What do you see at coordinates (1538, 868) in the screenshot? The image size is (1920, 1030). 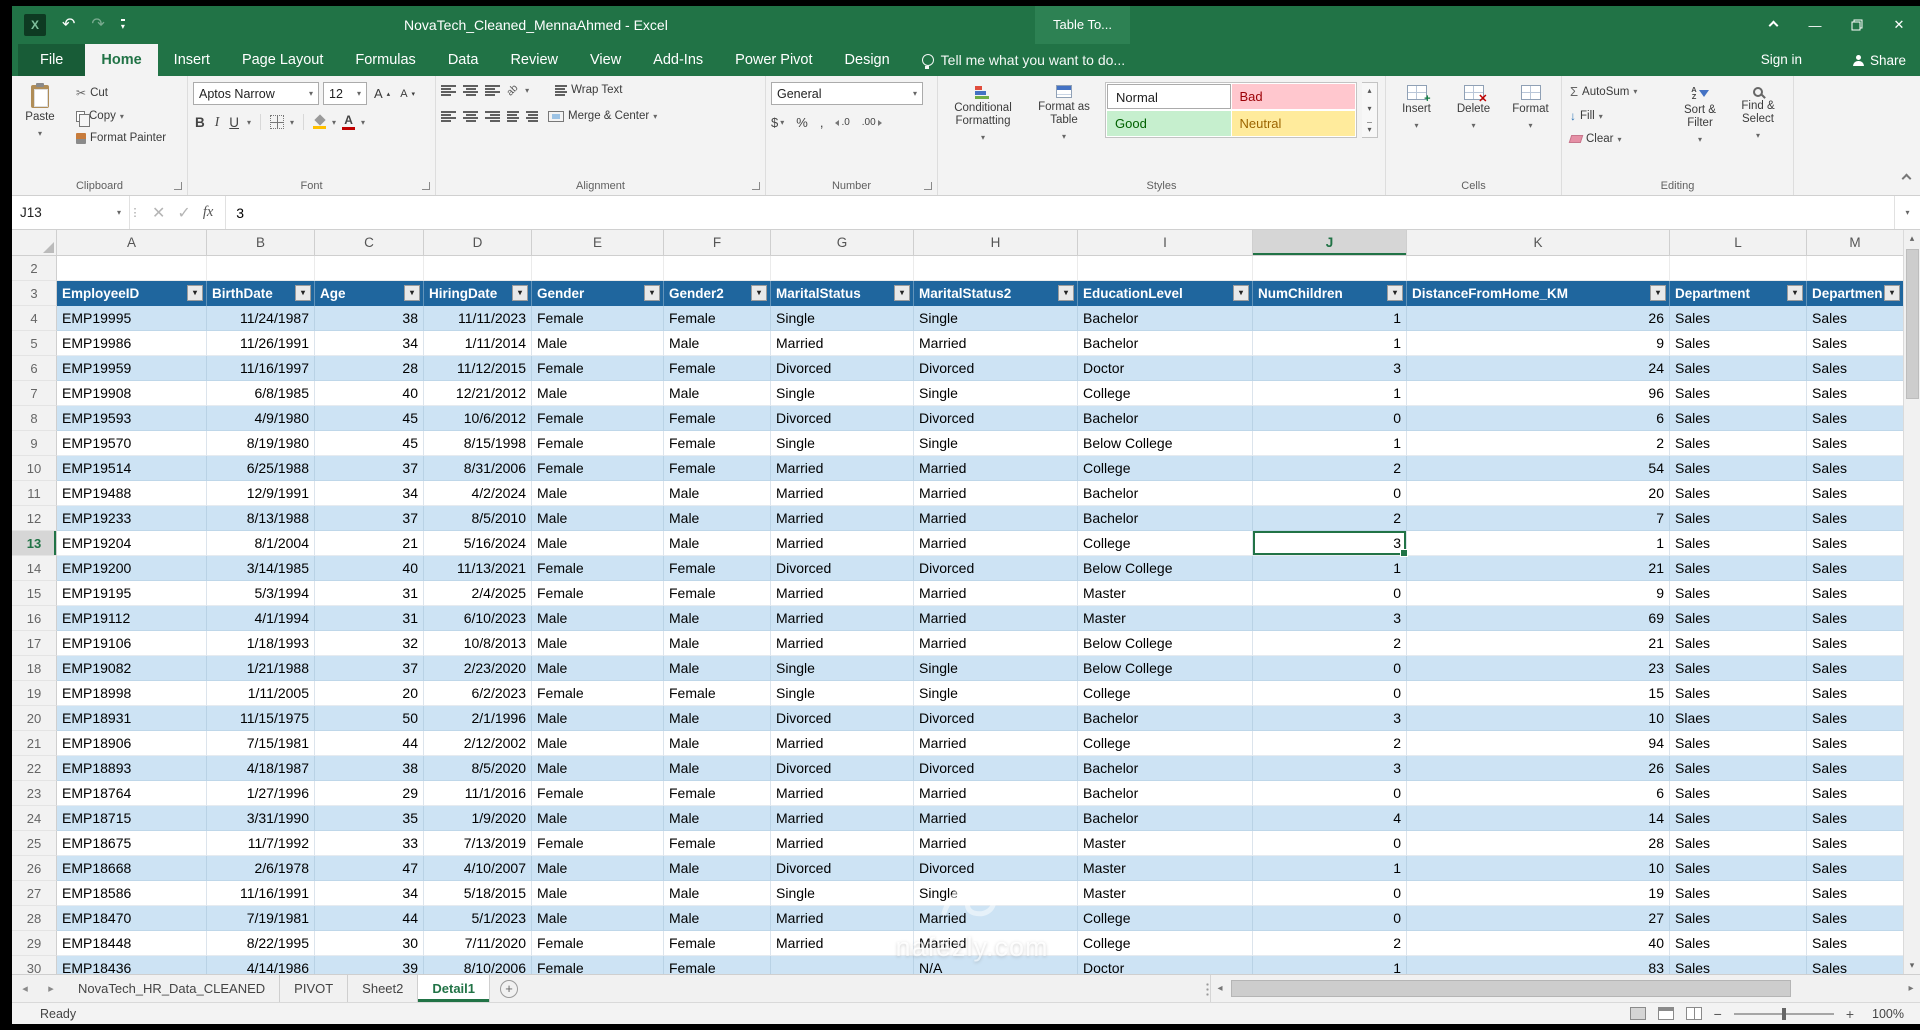 I see `cell-K26: 10` at bounding box center [1538, 868].